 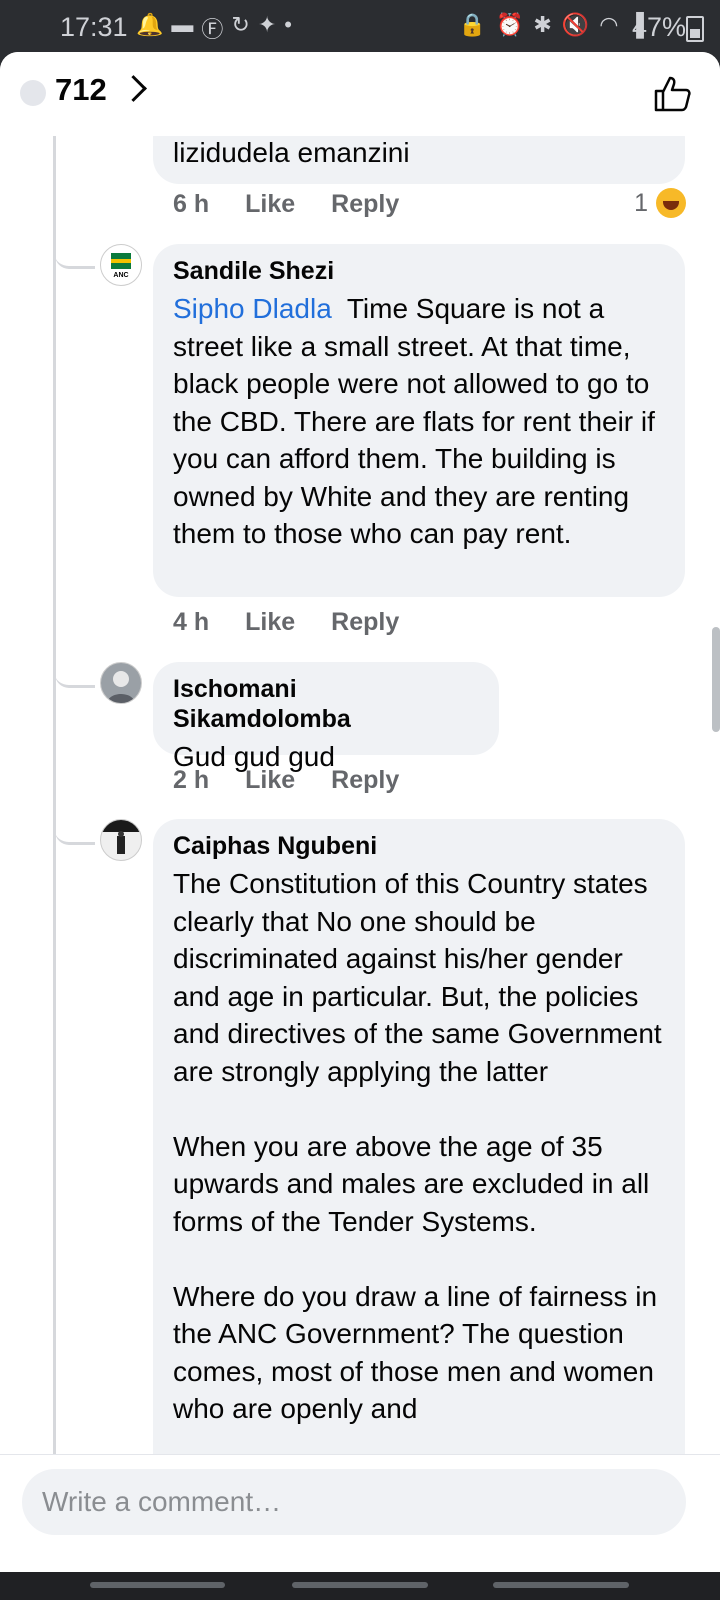 I want to click on nav-home-gesture, so click(x=360, y=1585).